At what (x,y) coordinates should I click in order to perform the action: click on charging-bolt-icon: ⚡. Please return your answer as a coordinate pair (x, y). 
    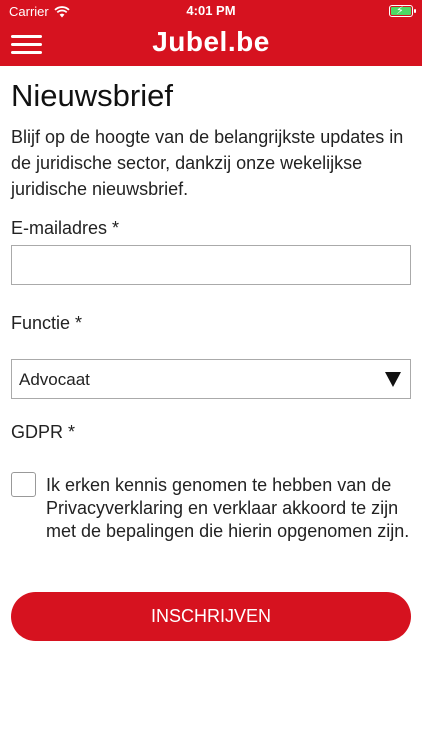
    Looking at the image, I should click on (400, 11).